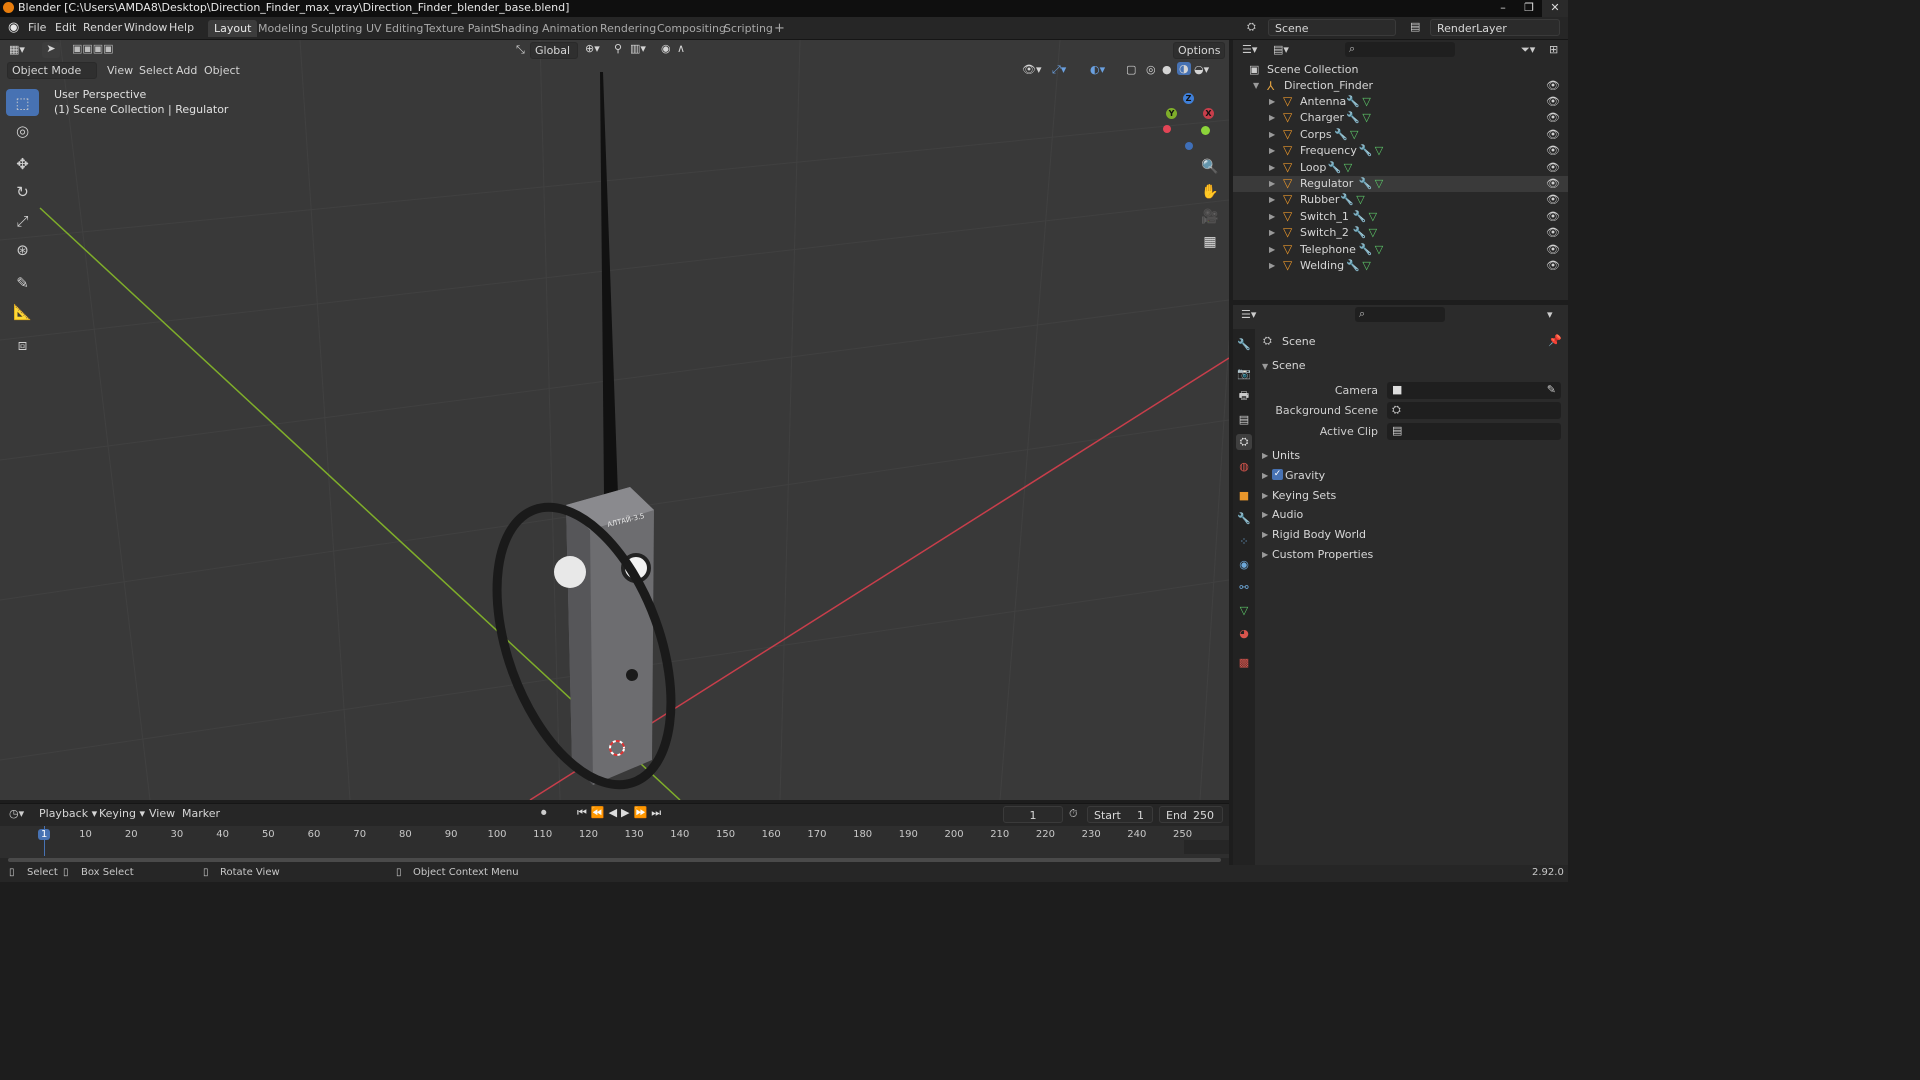 This screenshot has height=1080, width=1920. What do you see at coordinates (1400, 70) in the screenshot?
I see `outliner-row-scene-collection: ▣ Scene Collection` at bounding box center [1400, 70].